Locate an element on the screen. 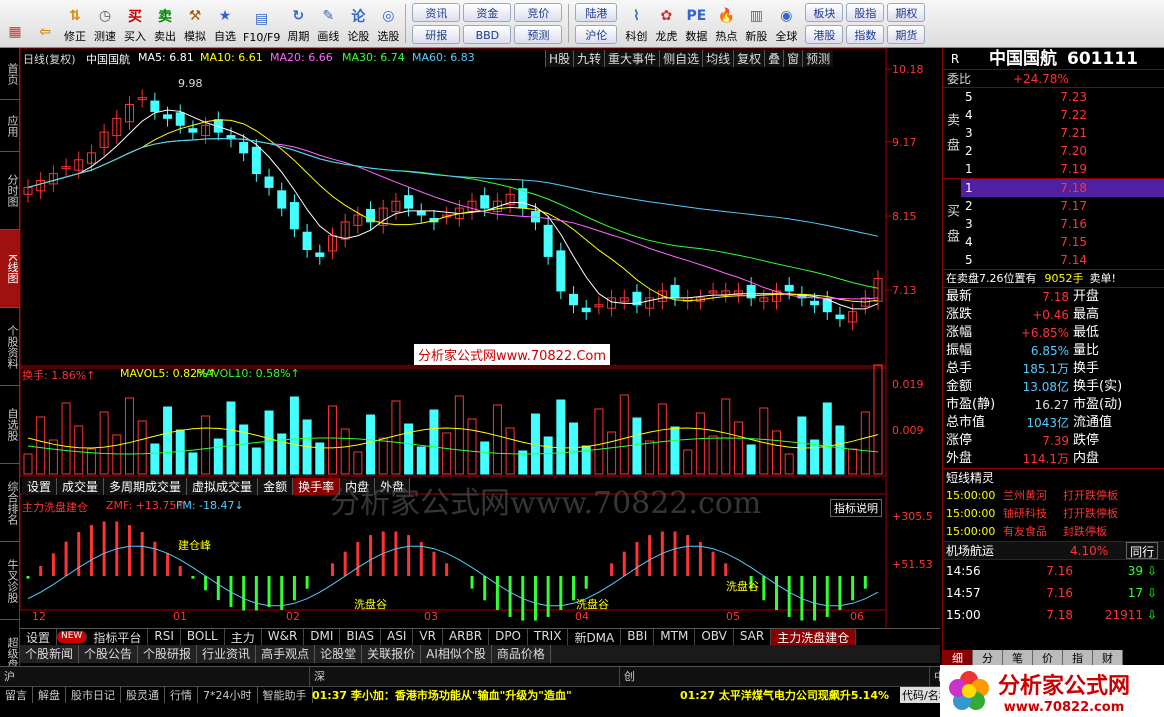 The image size is (1164, 717). toolbar-button-模拟: ⚒ 模拟 is located at coordinates (195, 23).